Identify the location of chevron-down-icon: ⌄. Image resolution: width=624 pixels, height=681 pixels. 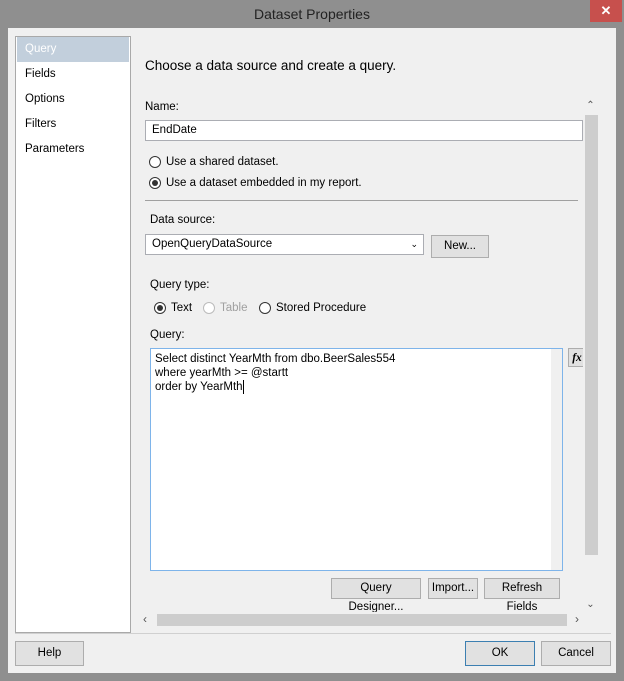
(414, 244).